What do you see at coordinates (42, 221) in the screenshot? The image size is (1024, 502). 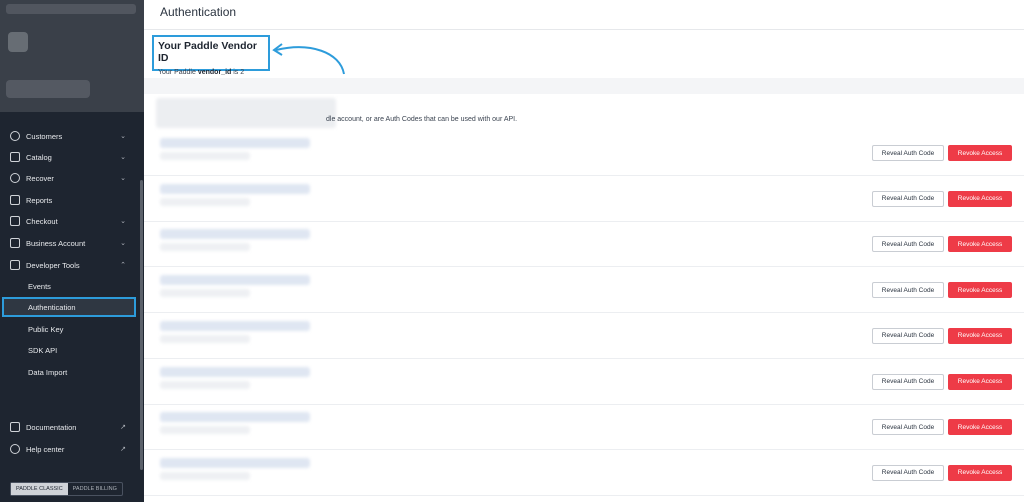 I see `sidebar-item-label: Checkout` at bounding box center [42, 221].